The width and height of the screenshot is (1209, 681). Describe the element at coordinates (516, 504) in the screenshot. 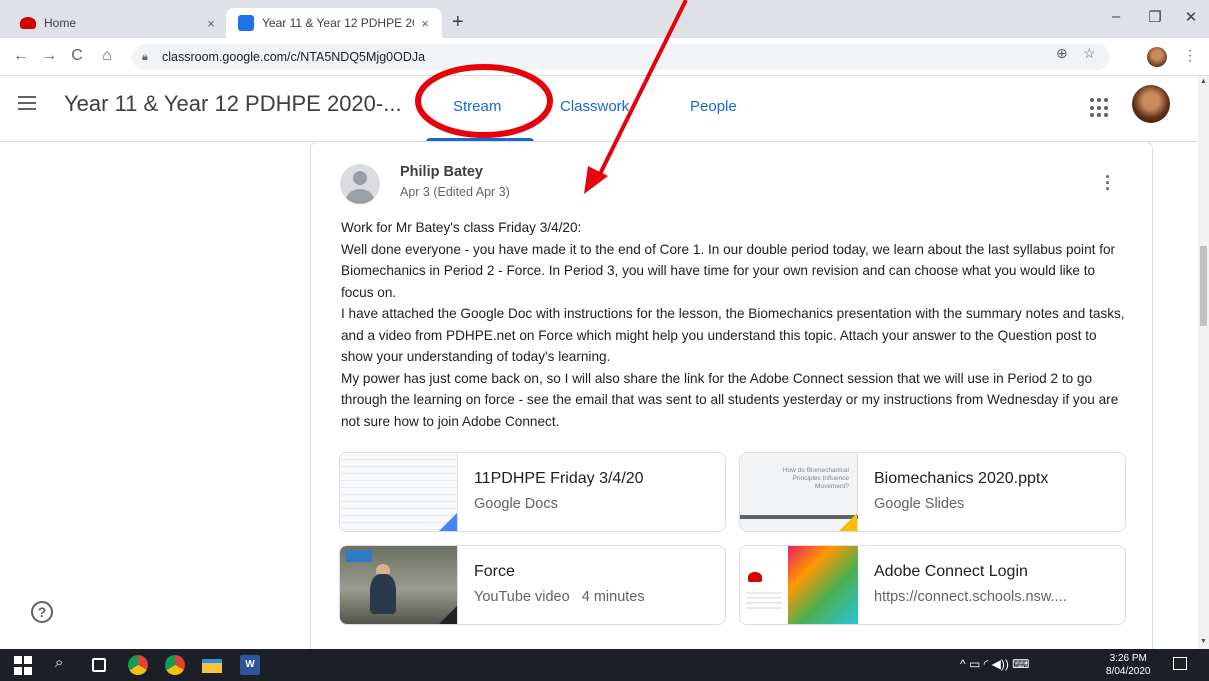

I see `attachment-subtitle: Google Docs` at that location.